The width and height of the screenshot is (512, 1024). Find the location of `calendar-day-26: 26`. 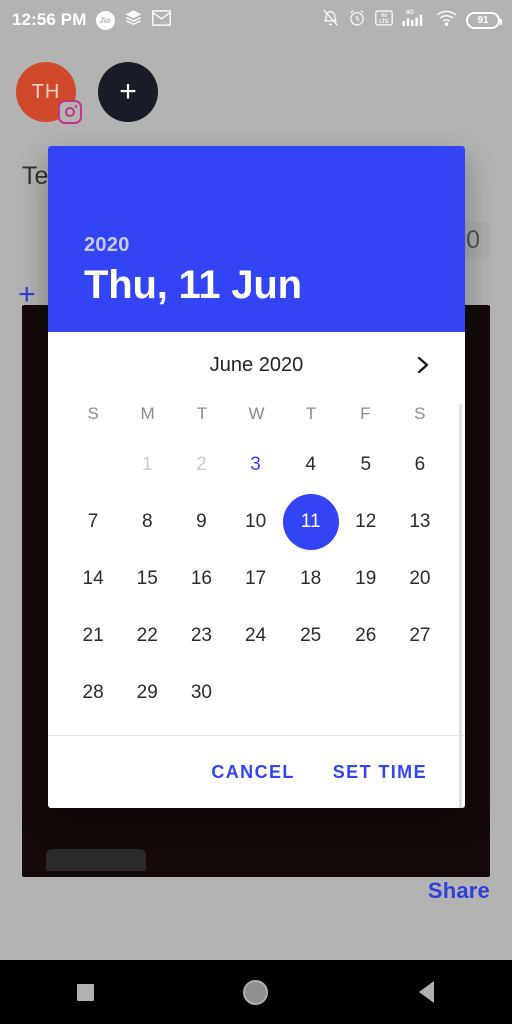

calendar-day-26: 26 is located at coordinates (366, 635).